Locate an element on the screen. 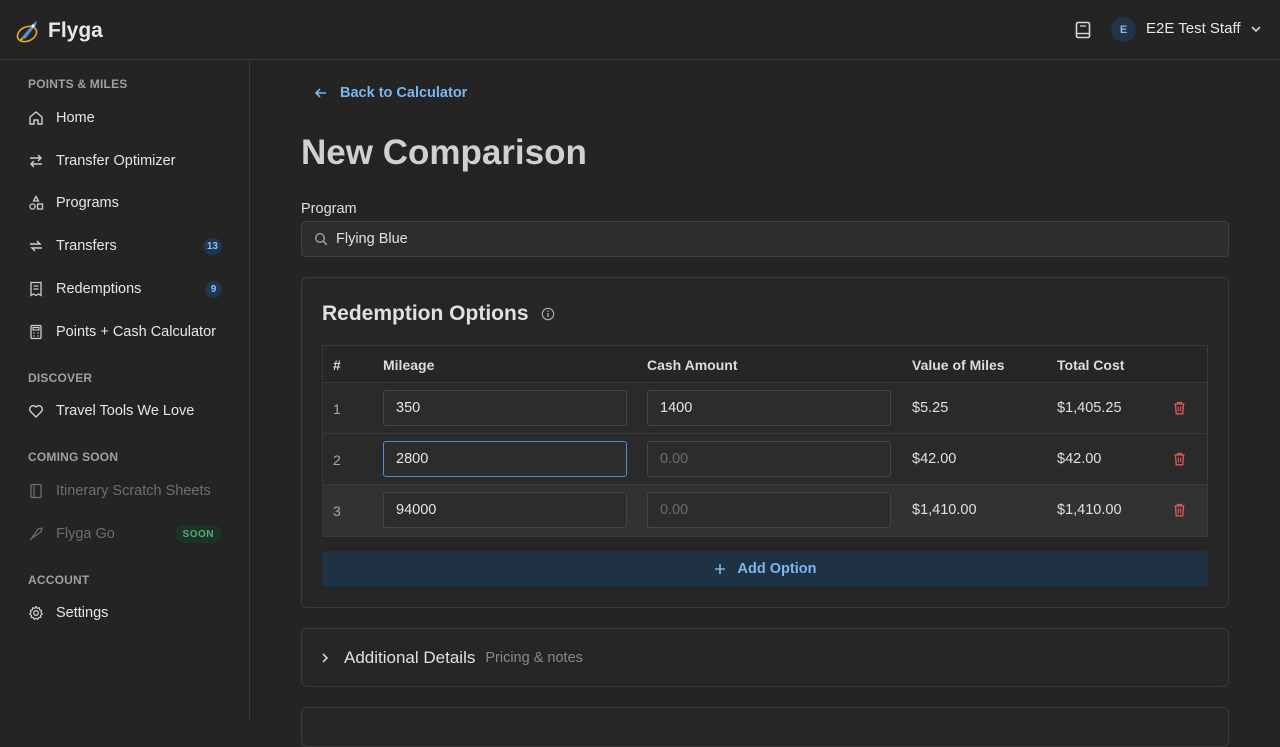 Image resolution: width=1280 pixels, height=747 pixels. rocket-logo-icon is located at coordinates (27, 32).